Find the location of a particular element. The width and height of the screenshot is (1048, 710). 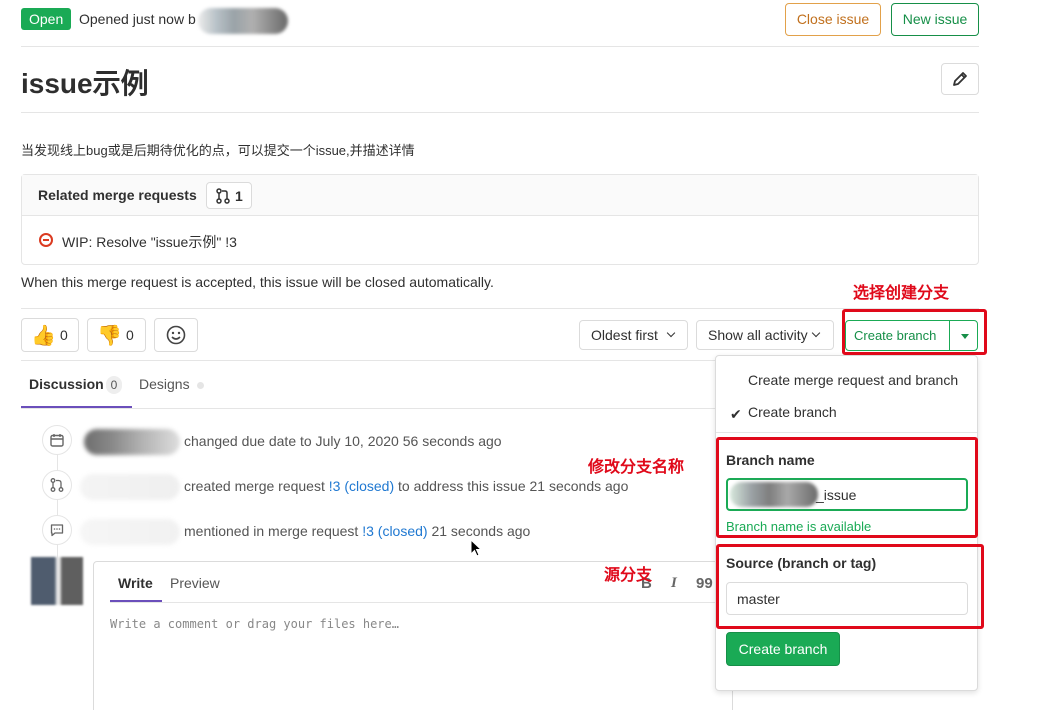

tab-designs: Designs is located at coordinates (164, 384).